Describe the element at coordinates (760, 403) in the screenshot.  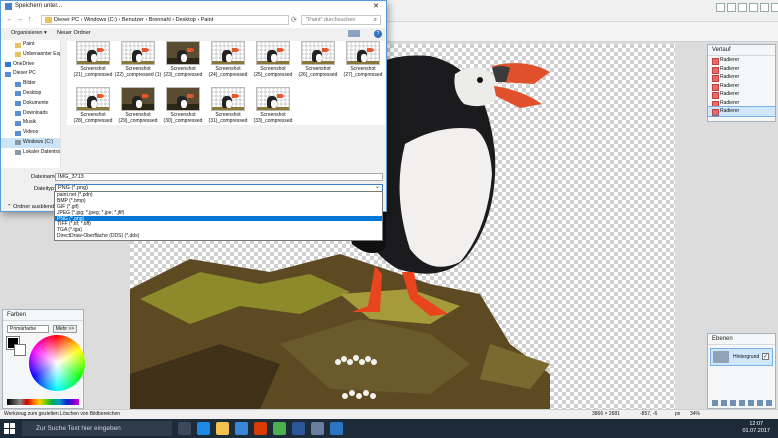
I see `layer-down-icon` at that location.